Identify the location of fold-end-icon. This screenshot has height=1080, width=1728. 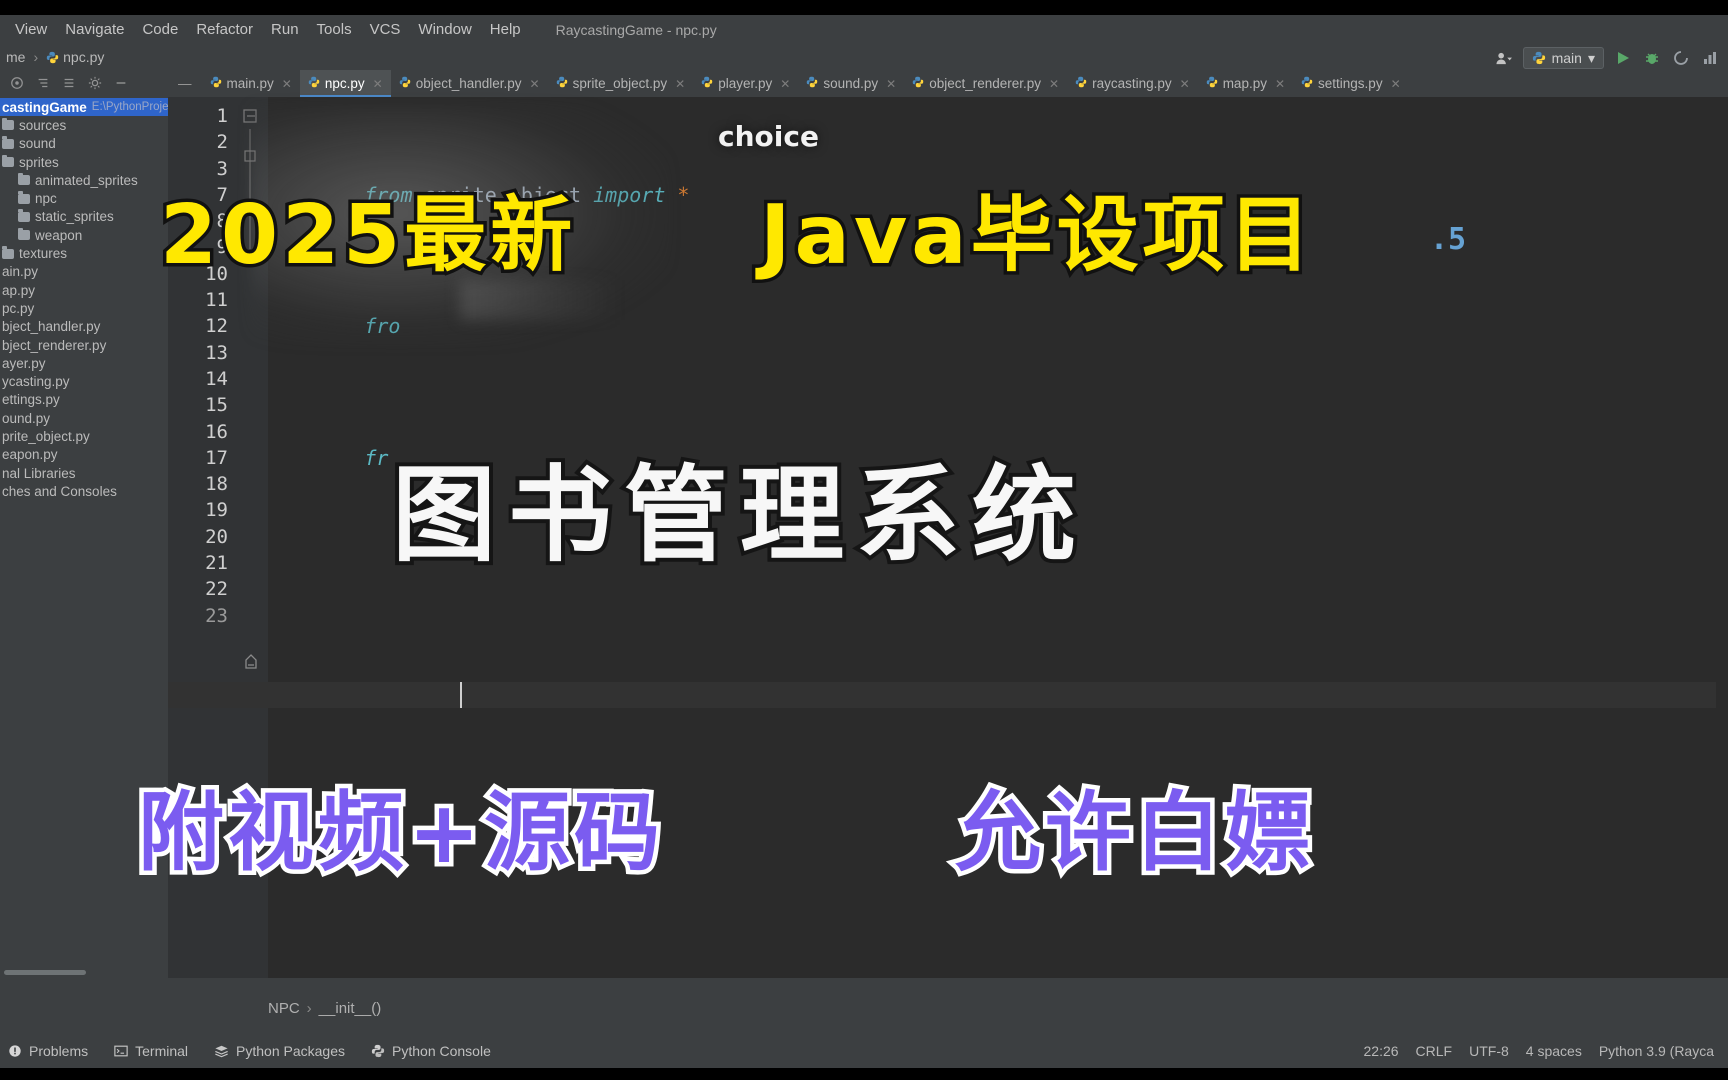
(251, 662).